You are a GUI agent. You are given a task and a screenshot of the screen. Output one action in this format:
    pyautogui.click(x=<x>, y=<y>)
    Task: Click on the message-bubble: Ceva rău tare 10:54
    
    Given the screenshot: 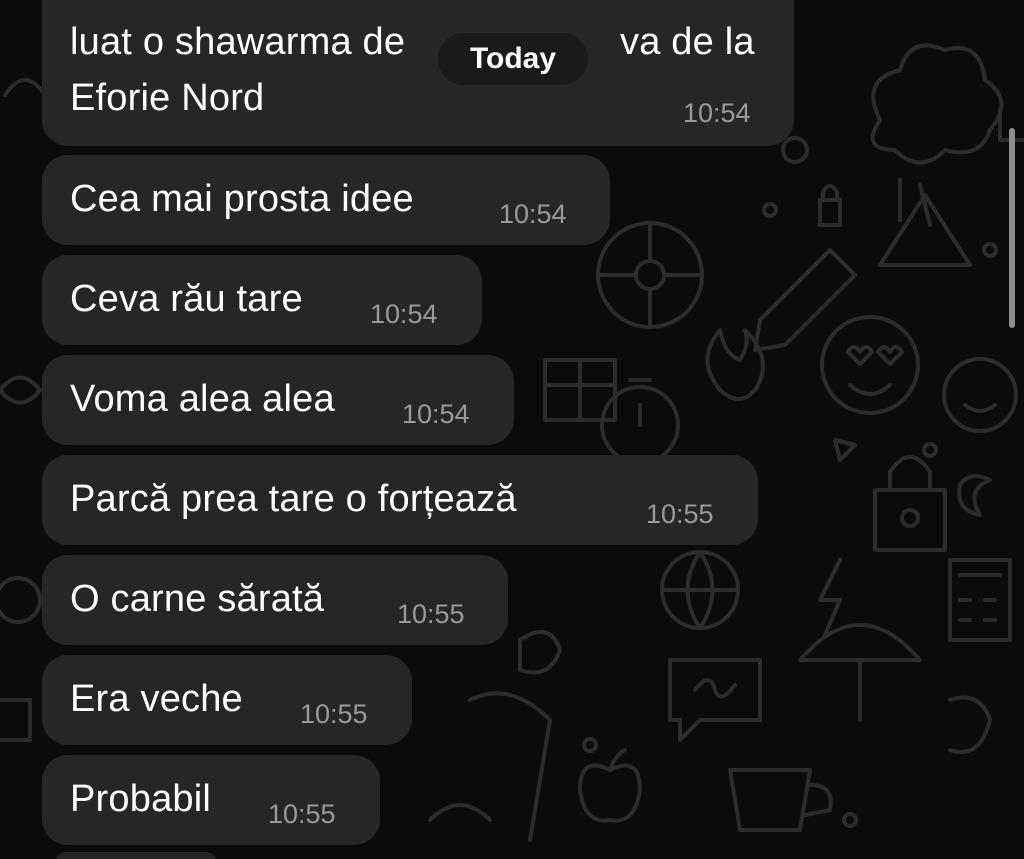 What is the action you would take?
    pyautogui.click(x=262, y=300)
    